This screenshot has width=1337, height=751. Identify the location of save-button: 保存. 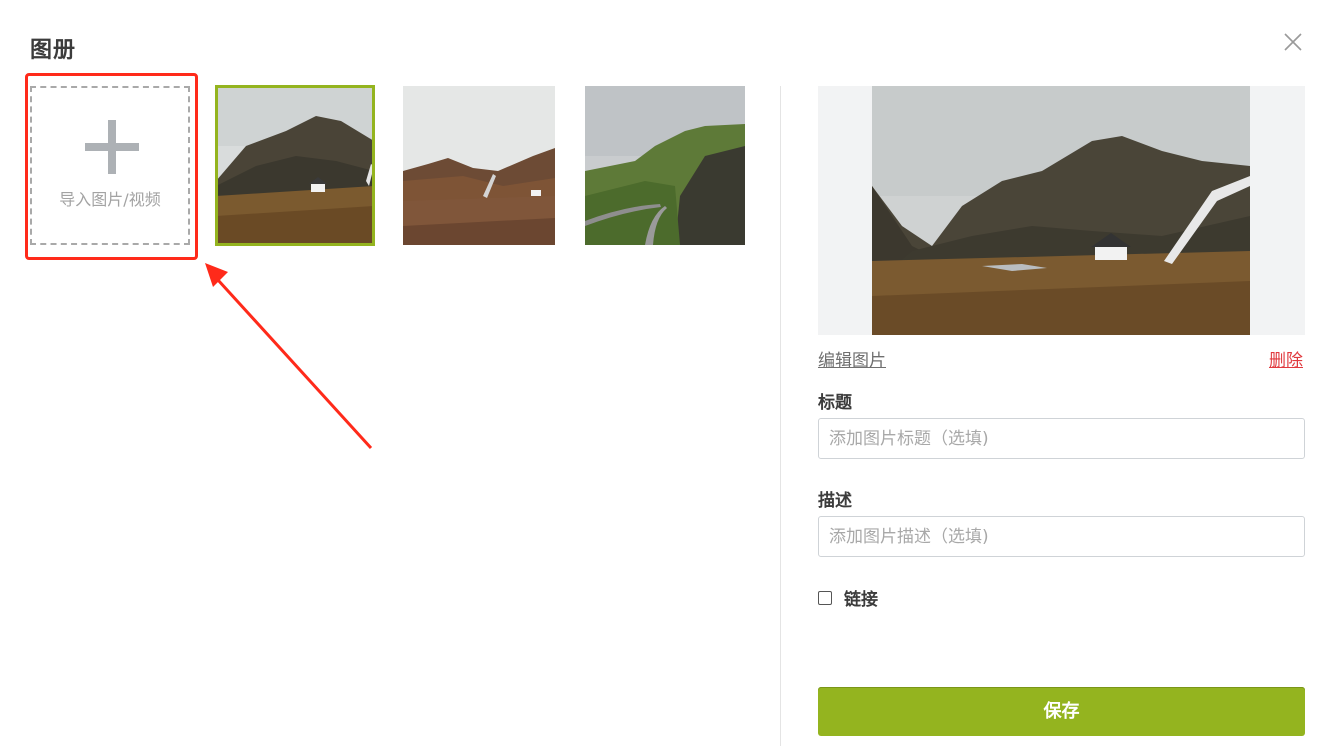
(1061, 711).